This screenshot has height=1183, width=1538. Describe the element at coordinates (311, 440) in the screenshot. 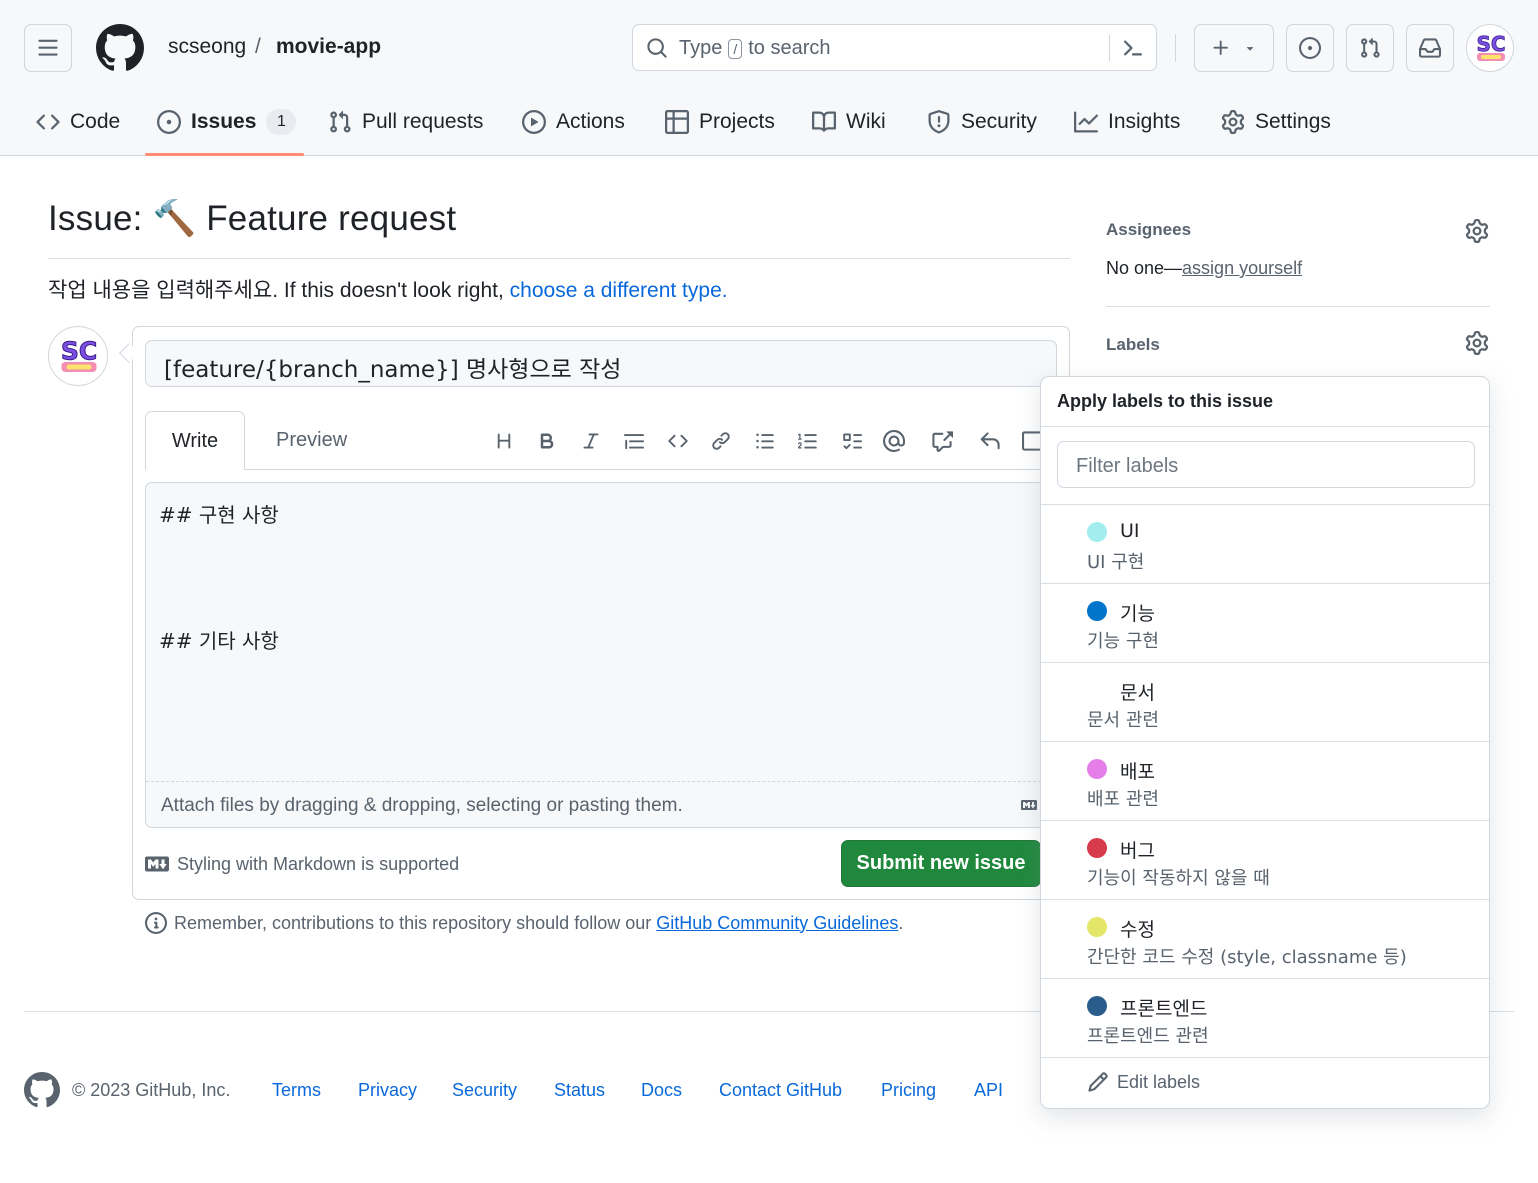

I see `tab-preview: Preview` at that location.